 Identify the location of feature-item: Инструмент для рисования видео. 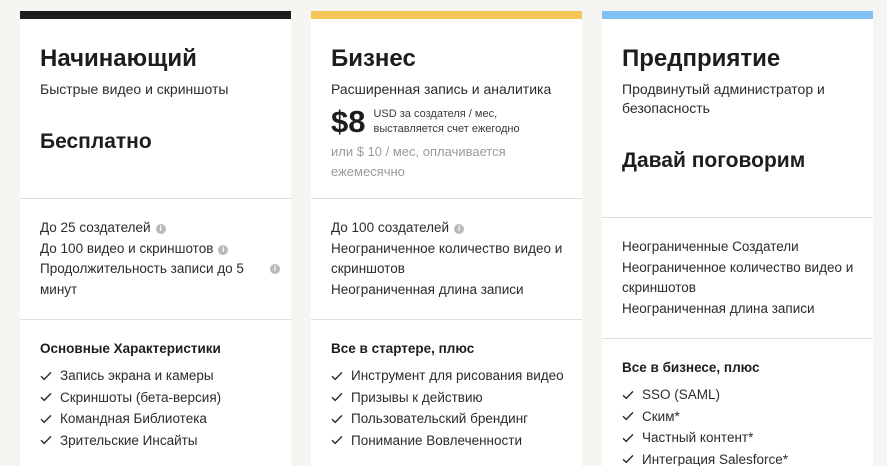
(451, 376).